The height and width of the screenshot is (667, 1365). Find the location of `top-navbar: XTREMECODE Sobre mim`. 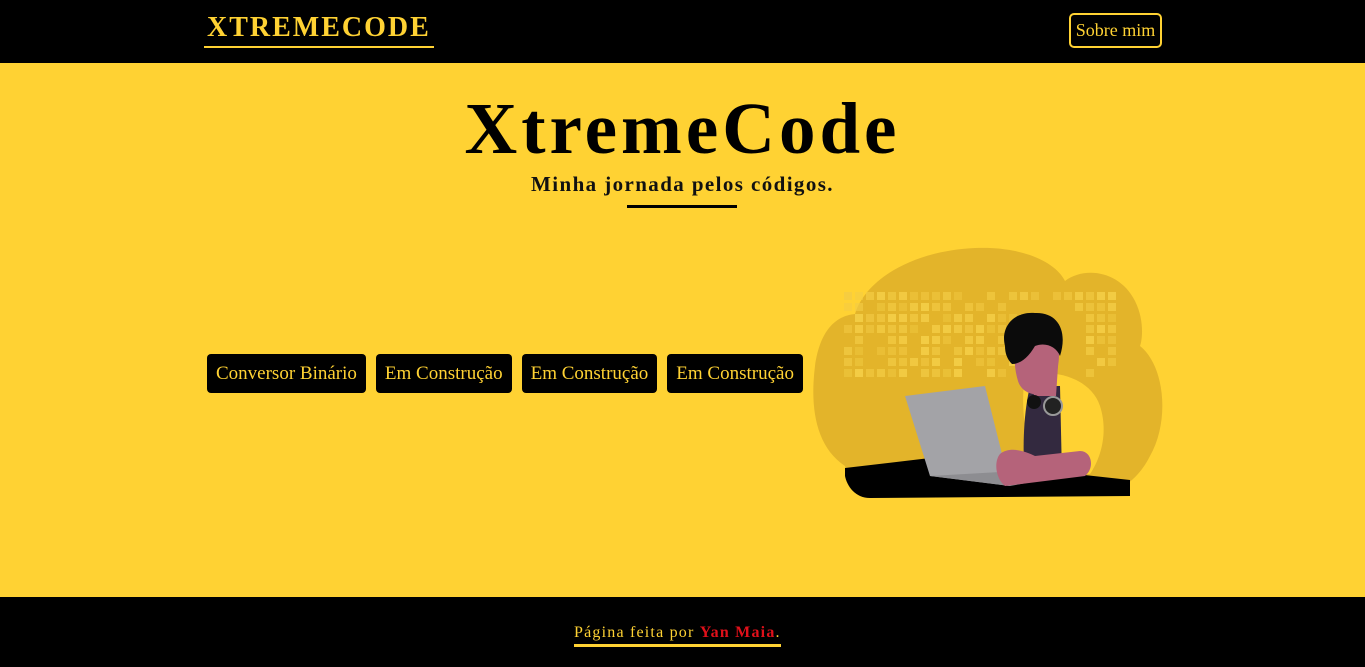

top-navbar: XTREMECODE Sobre mim is located at coordinates (682, 31).